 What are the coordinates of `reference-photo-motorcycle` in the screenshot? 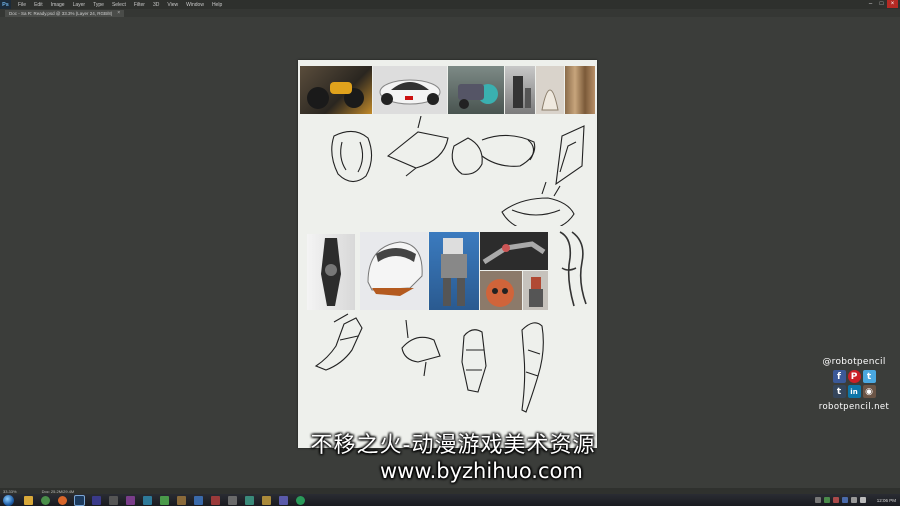 It's located at (336, 90).